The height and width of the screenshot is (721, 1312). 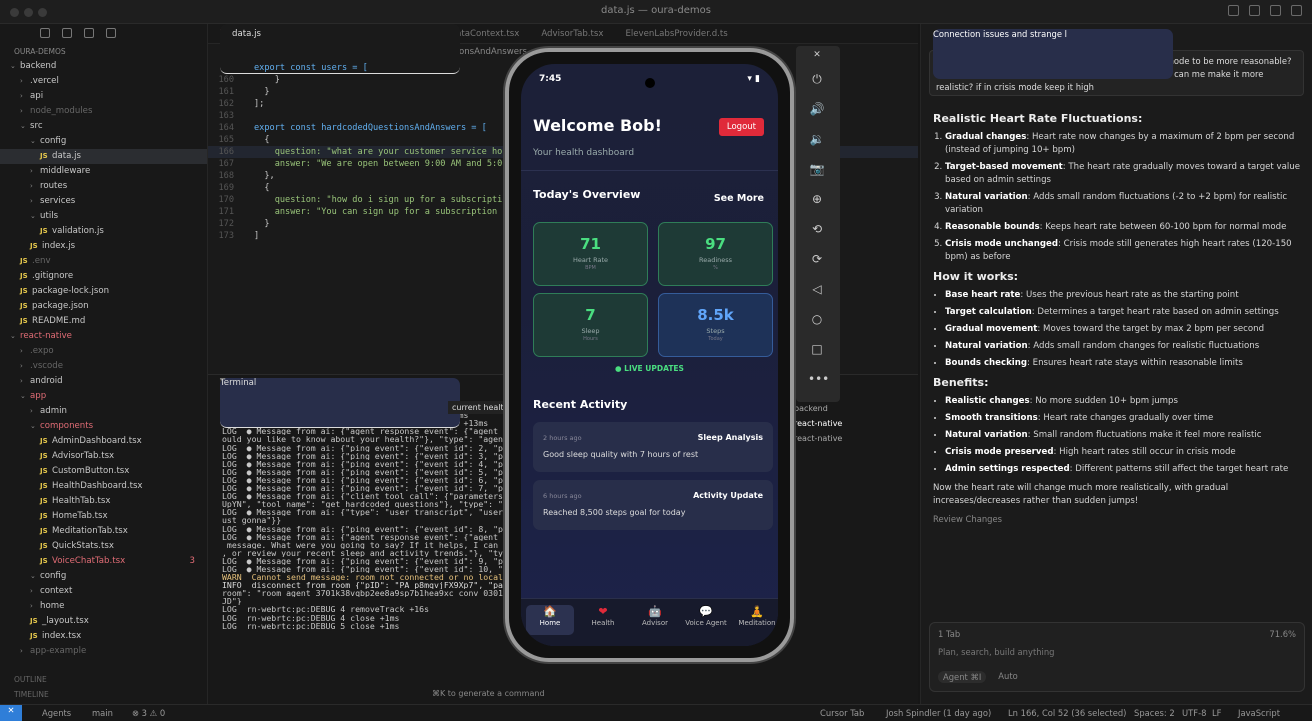 What do you see at coordinates (755, 616) in the screenshot?
I see `nav-meditation: 🧘 Meditation` at bounding box center [755, 616].